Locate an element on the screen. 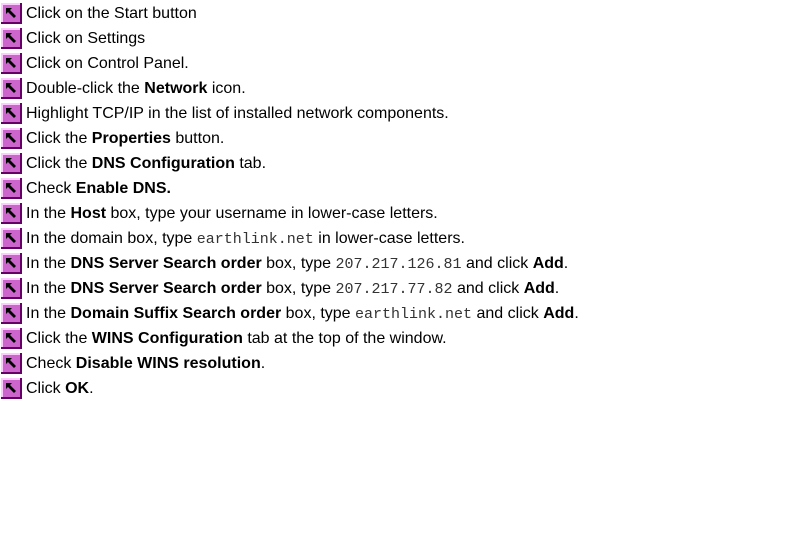 Image resolution: width=799 pixels, height=534 pixels. step-text: Click on the Start button is located at coordinates (111, 13).